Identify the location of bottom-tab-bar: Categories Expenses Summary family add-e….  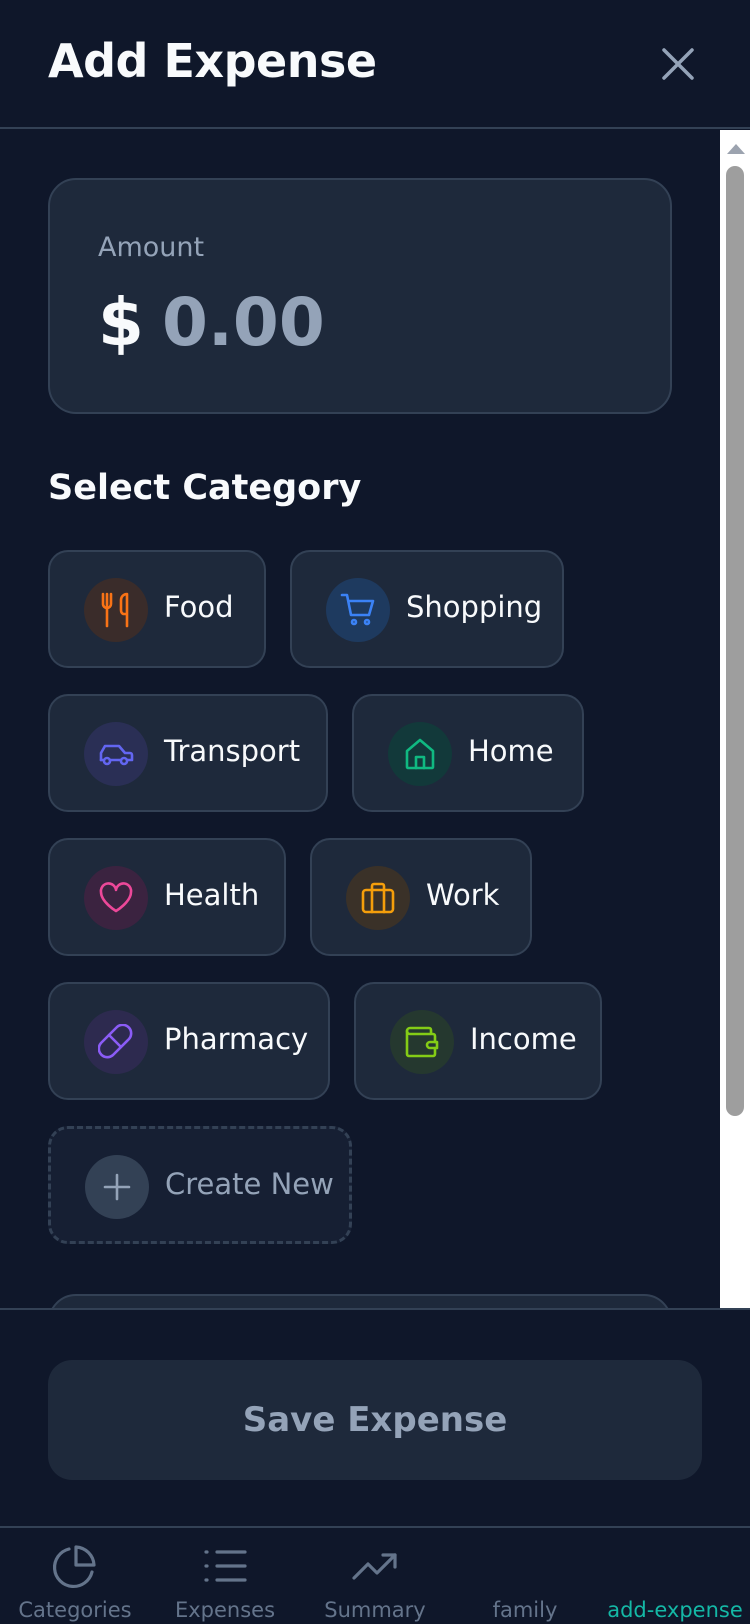
(375, 1575).